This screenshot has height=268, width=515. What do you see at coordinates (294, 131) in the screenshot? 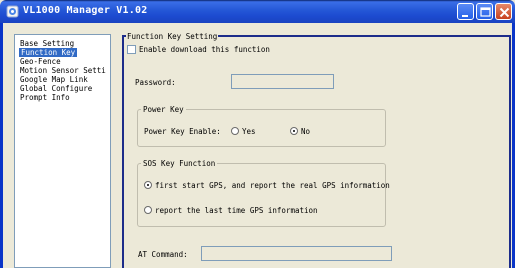
I see `power-key-no-radio` at bounding box center [294, 131].